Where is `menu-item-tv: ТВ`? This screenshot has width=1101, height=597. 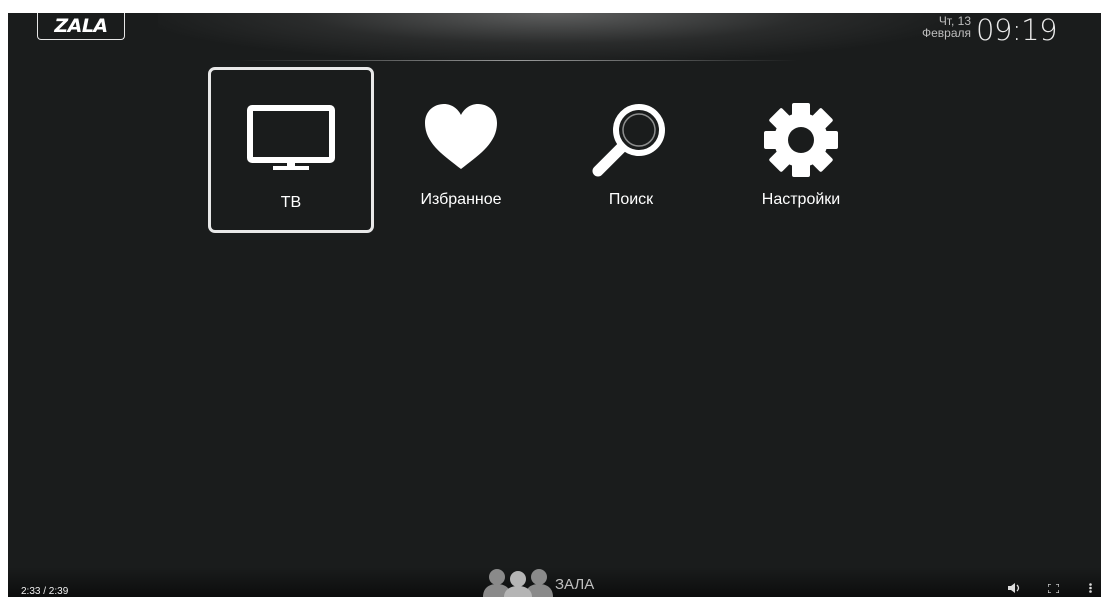 menu-item-tv: ТВ is located at coordinates (291, 150).